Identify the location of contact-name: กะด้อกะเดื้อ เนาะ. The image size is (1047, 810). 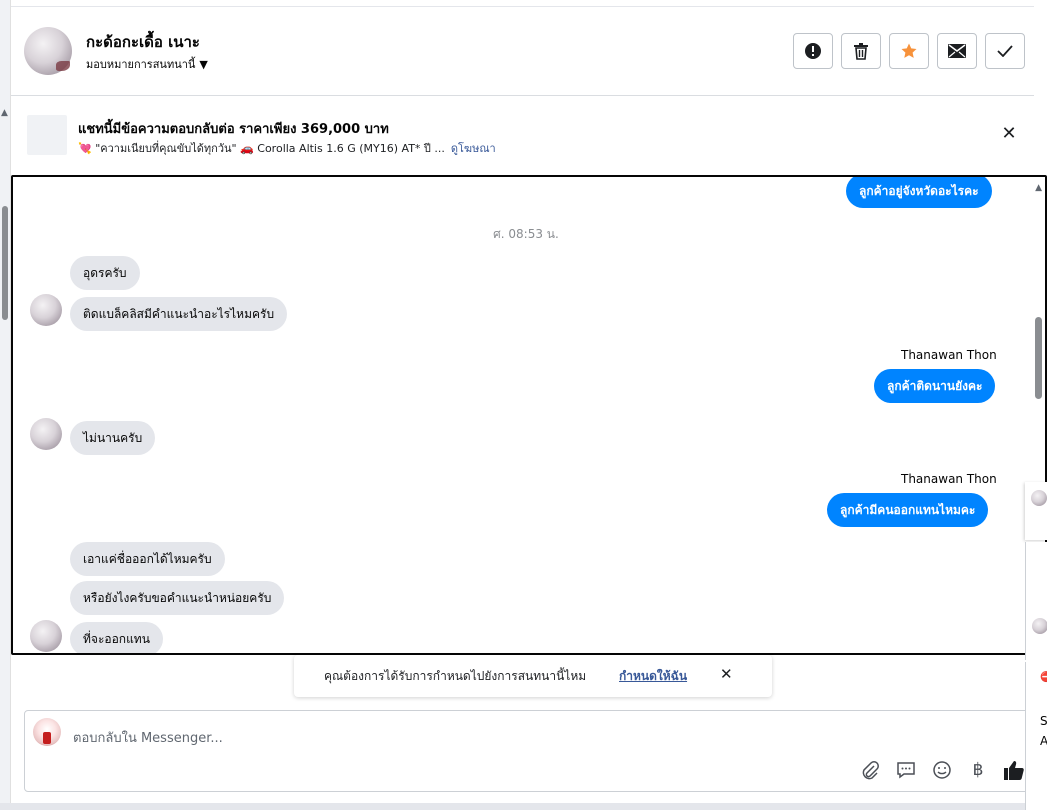
(143, 42).